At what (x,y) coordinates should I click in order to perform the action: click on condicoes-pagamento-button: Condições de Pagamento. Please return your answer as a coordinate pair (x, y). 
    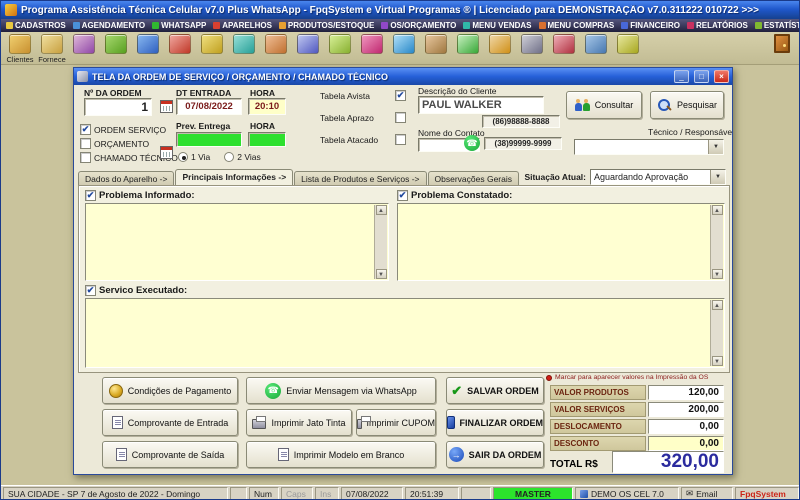
    Looking at the image, I should click on (170, 390).